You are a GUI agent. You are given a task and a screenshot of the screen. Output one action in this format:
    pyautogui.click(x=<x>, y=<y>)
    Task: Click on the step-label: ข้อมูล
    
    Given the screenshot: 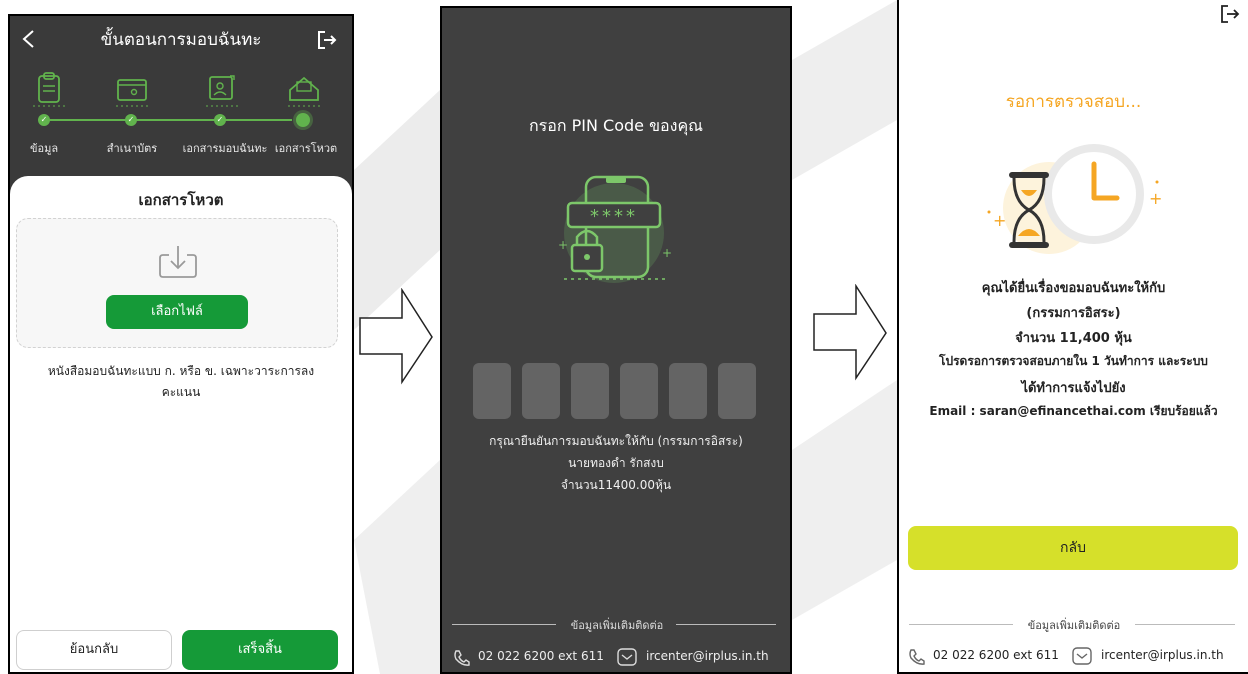 What is the action you would take?
    pyautogui.click(x=44, y=148)
    